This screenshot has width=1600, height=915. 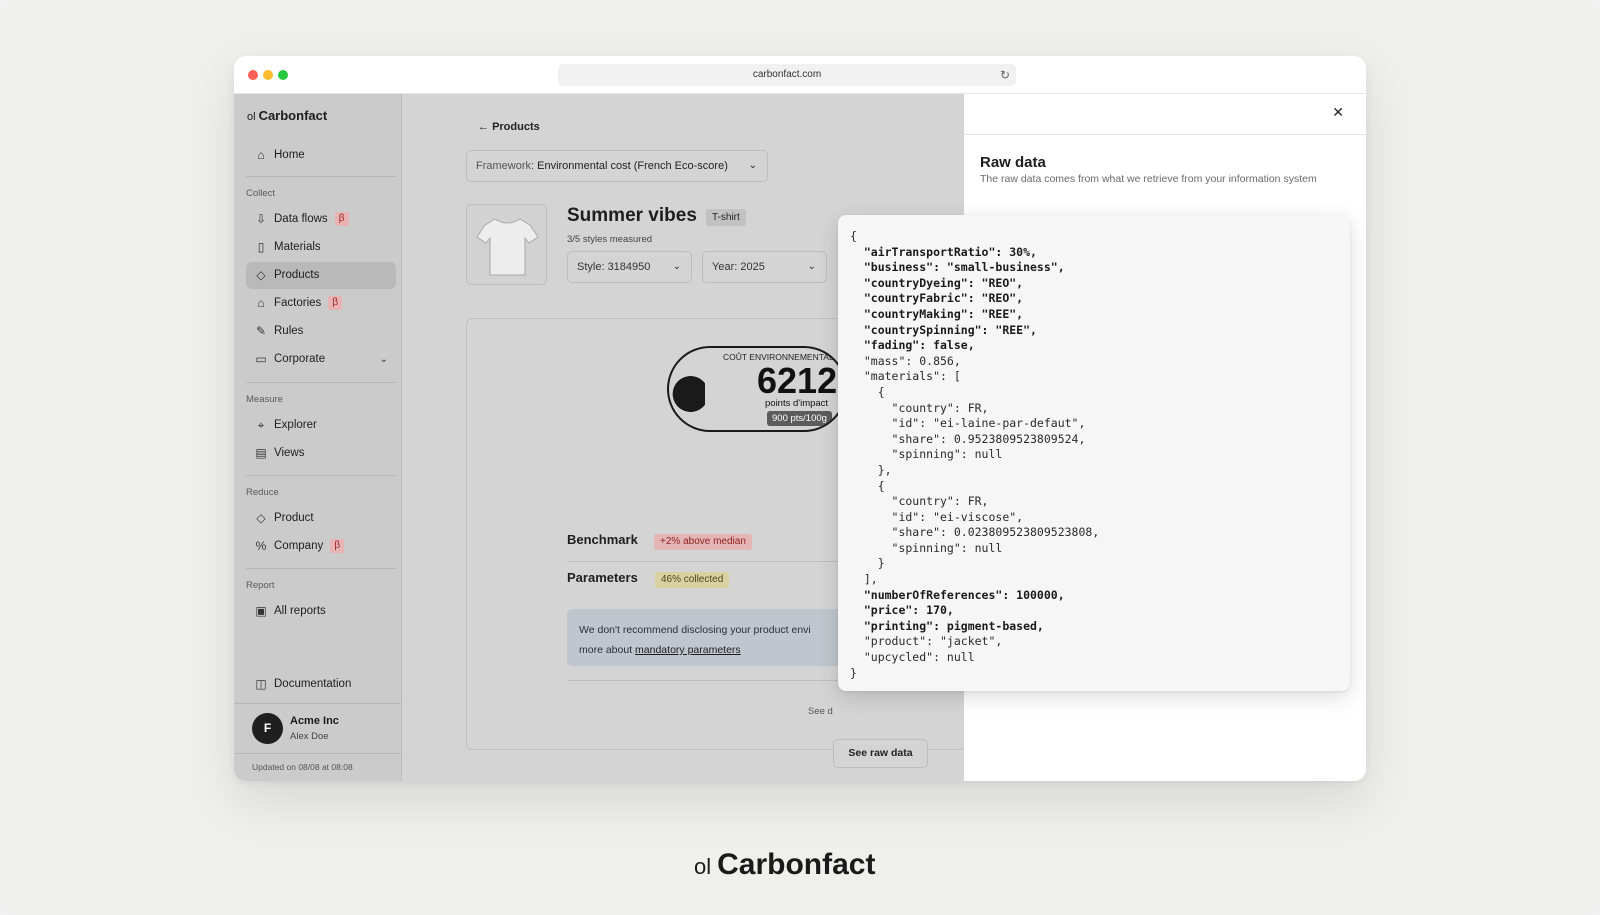 I want to click on style-select: Style: 3184950 ⌄, so click(x=629, y=267).